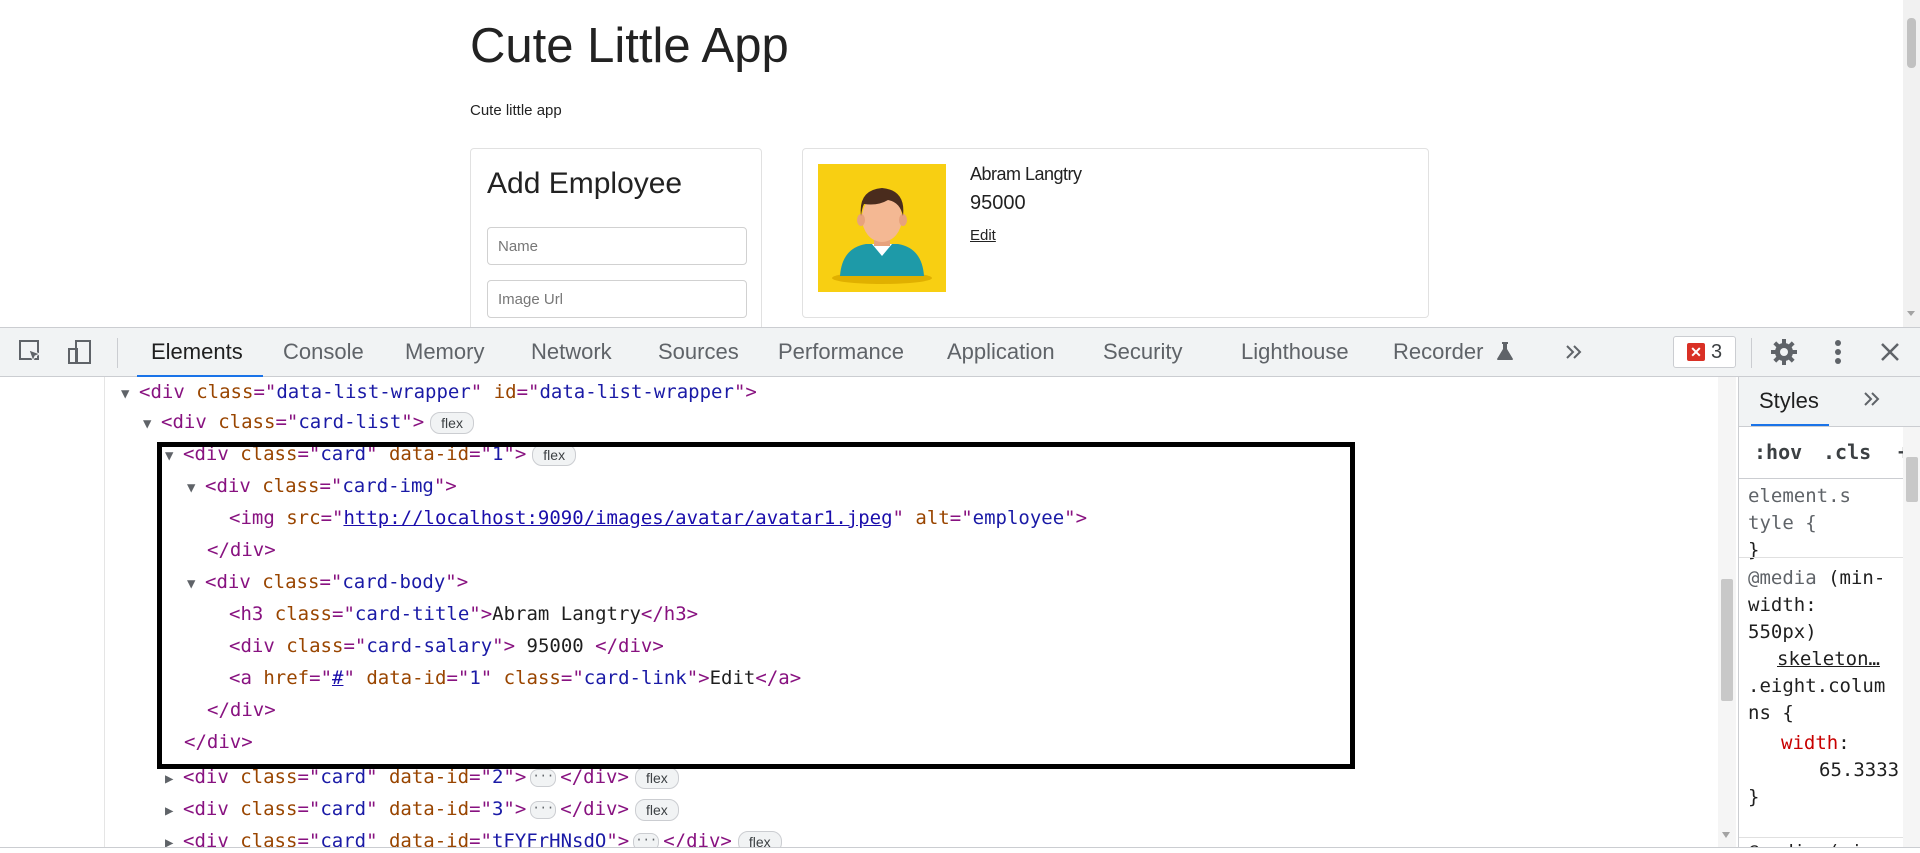 The image size is (1920, 853). What do you see at coordinates (371, 455) in the screenshot?
I see `dom-node-card-1: ▼ <div class="card" data-id="1"> flex` at bounding box center [371, 455].